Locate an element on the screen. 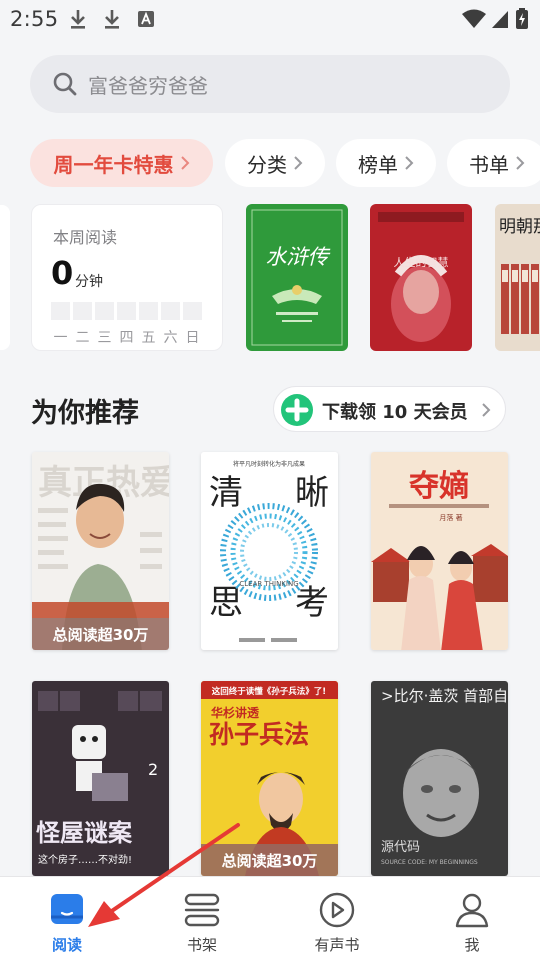 The height and width of the screenshot is (960, 540). cover-subtitle: 源代码 is located at coordinates (400, 847).